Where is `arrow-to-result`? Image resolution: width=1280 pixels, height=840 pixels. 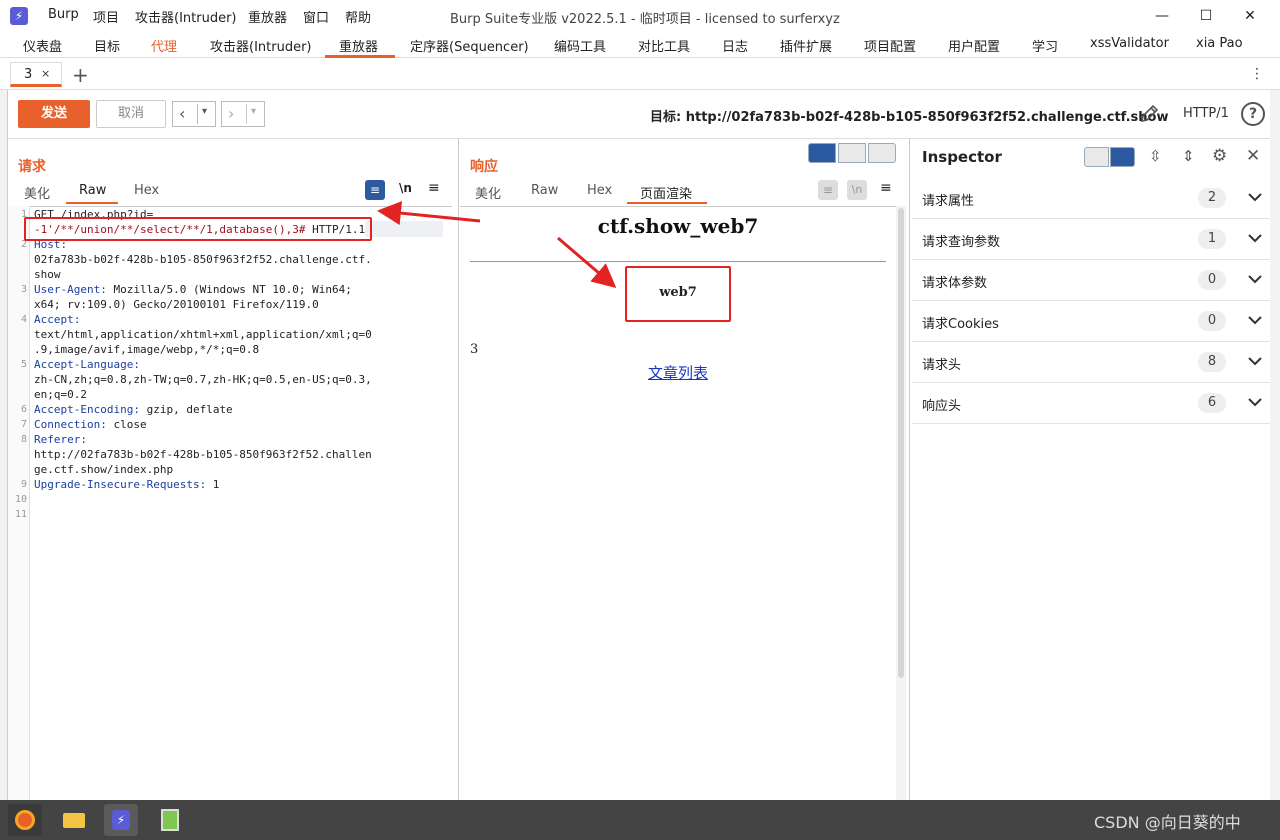 arrow-to-result is located at coordinates (587, 262).